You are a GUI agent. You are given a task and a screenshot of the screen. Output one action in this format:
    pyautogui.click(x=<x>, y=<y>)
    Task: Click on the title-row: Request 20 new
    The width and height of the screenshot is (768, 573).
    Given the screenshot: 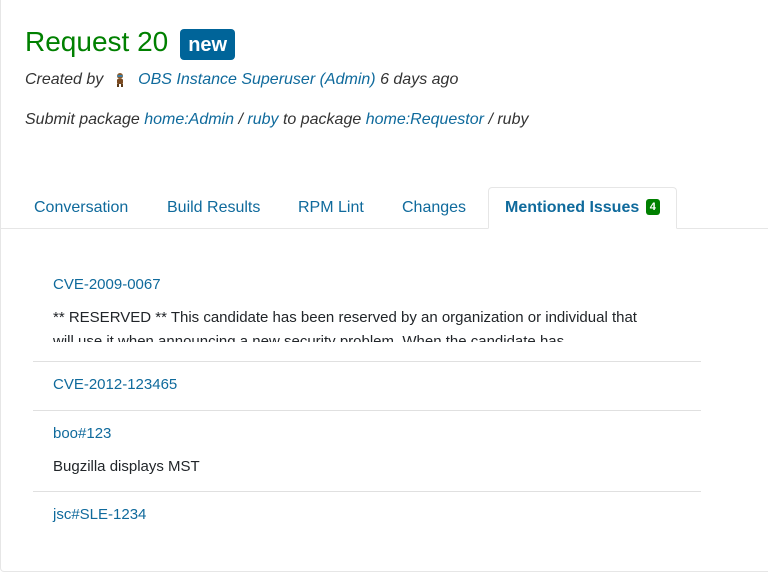 What is the action you would take?
    pyautogui.click(x=130, y=42)
    